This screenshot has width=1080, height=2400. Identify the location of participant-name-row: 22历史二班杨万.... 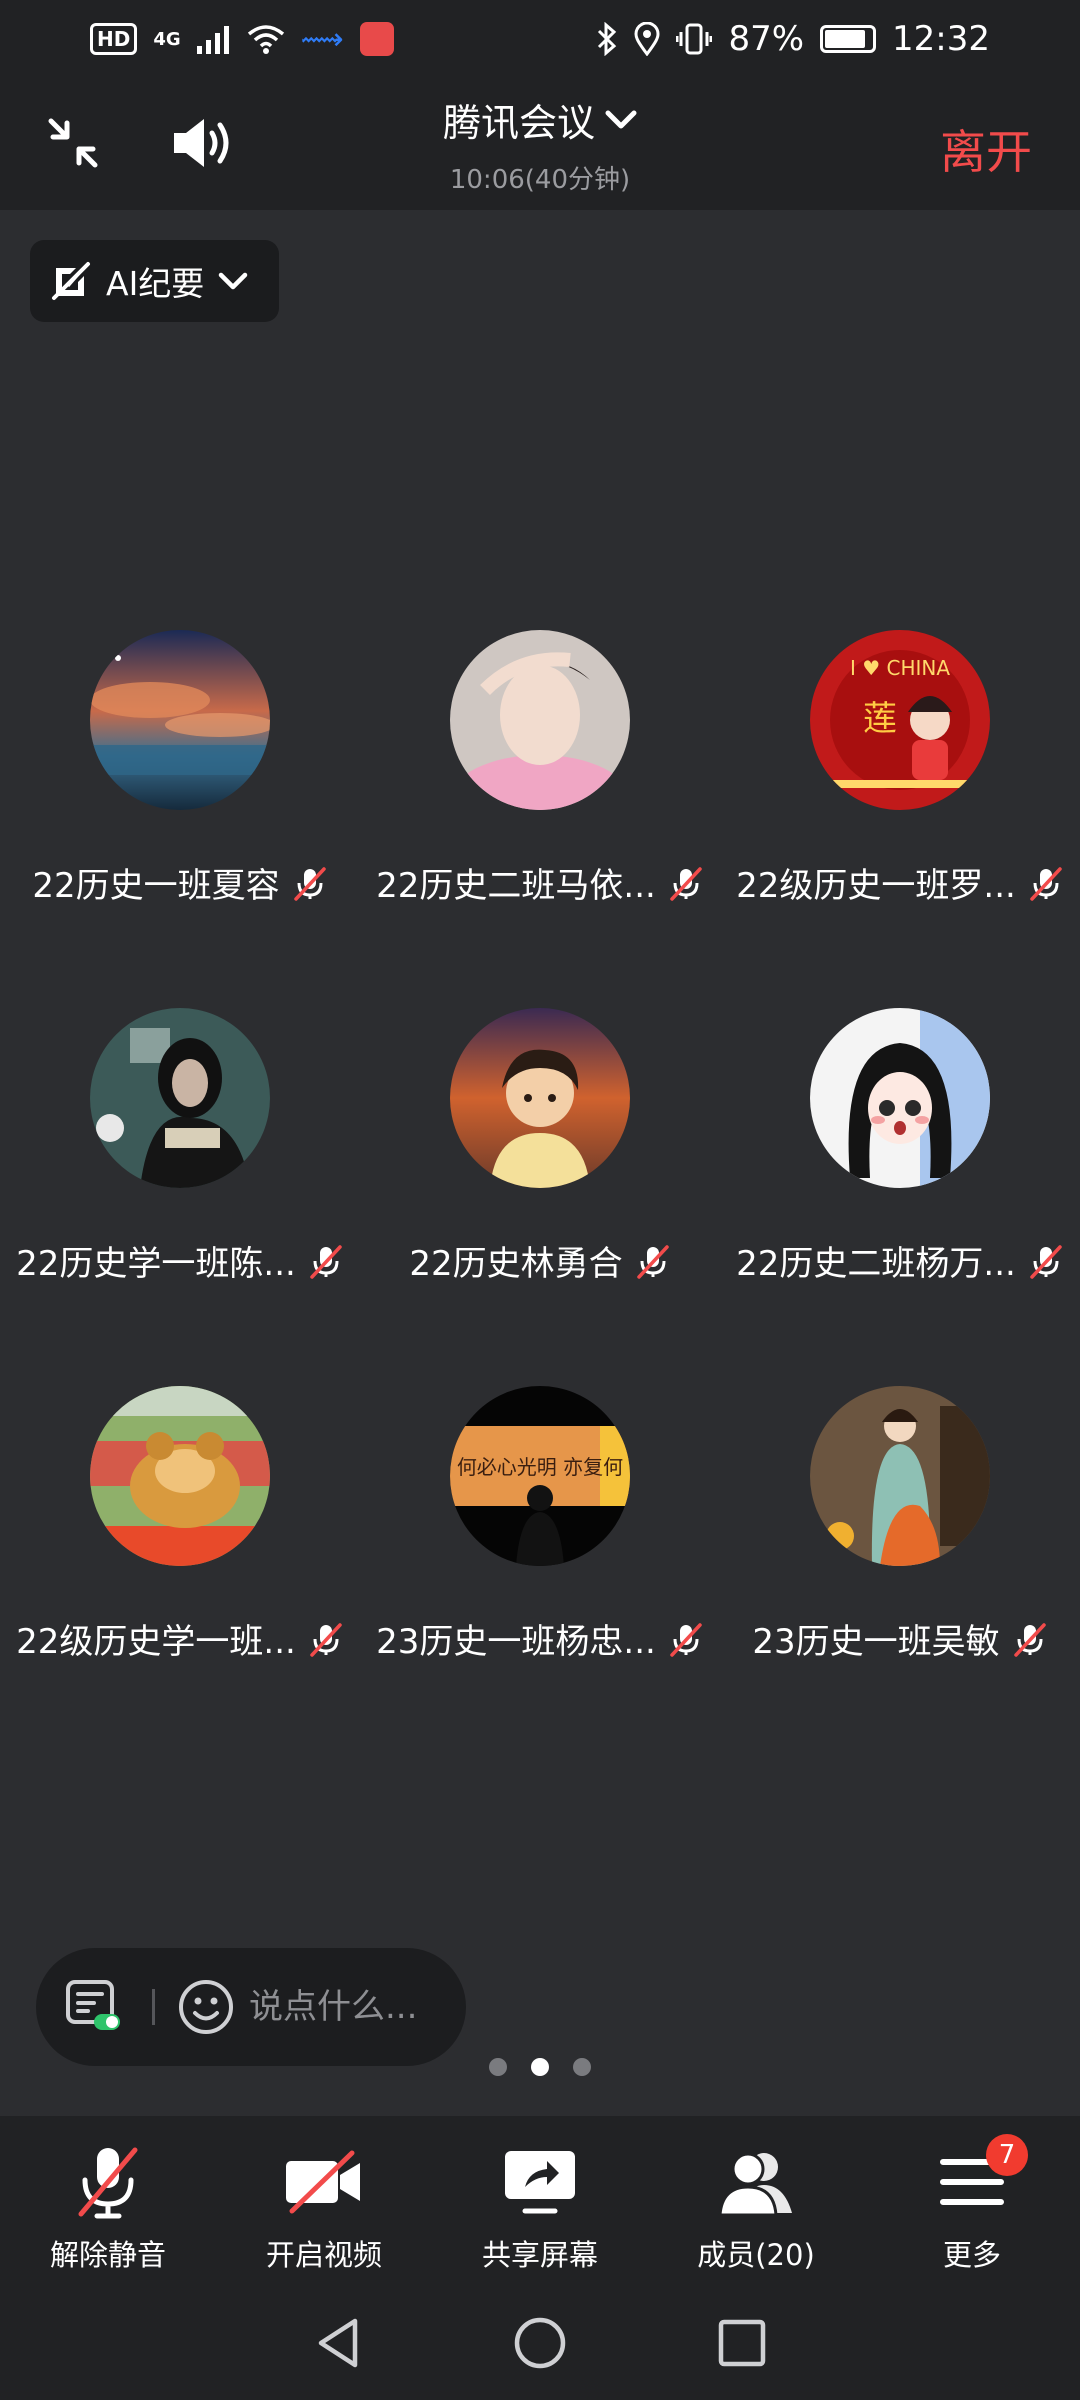
(900, 1260).